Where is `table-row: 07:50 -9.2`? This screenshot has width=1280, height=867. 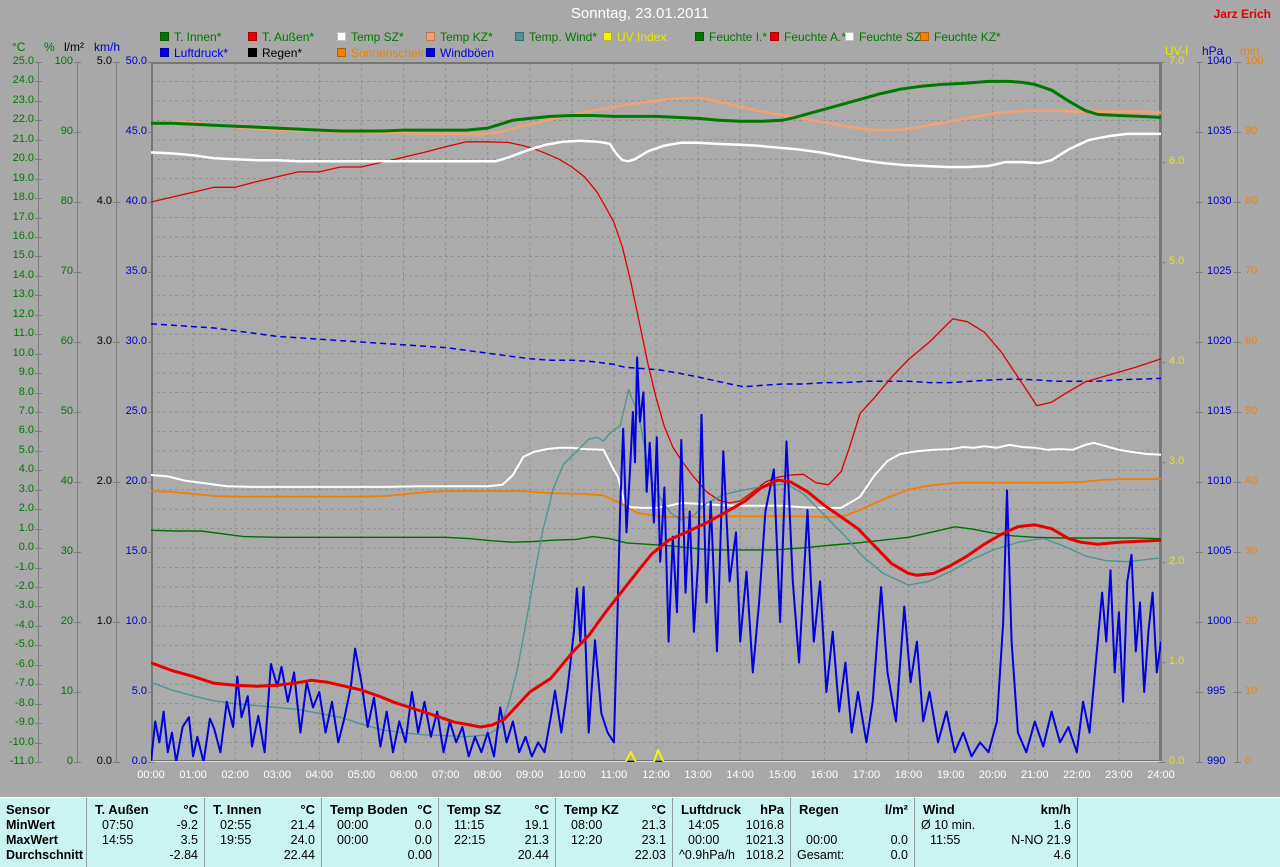
table-row: 07:50 -9.2 is located at coordinates (145, 825).